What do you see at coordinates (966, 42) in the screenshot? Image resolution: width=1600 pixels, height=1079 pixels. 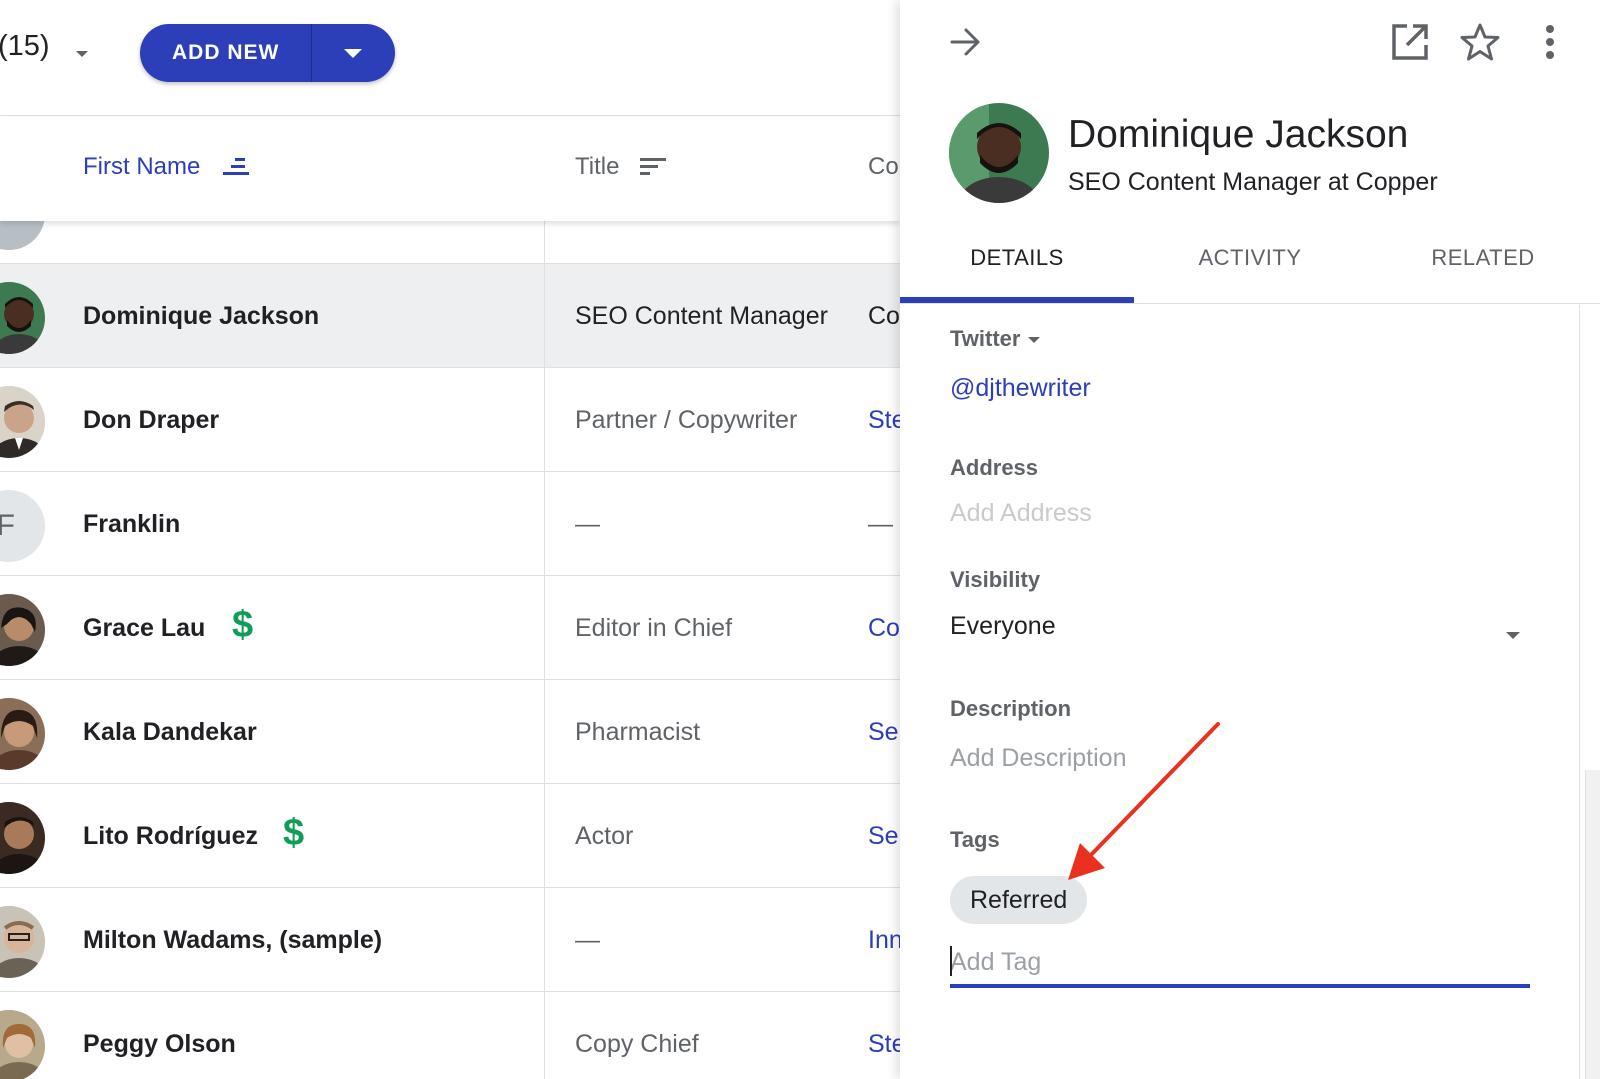 I see `arrow-right-icon` at bounding box center [966, 42].